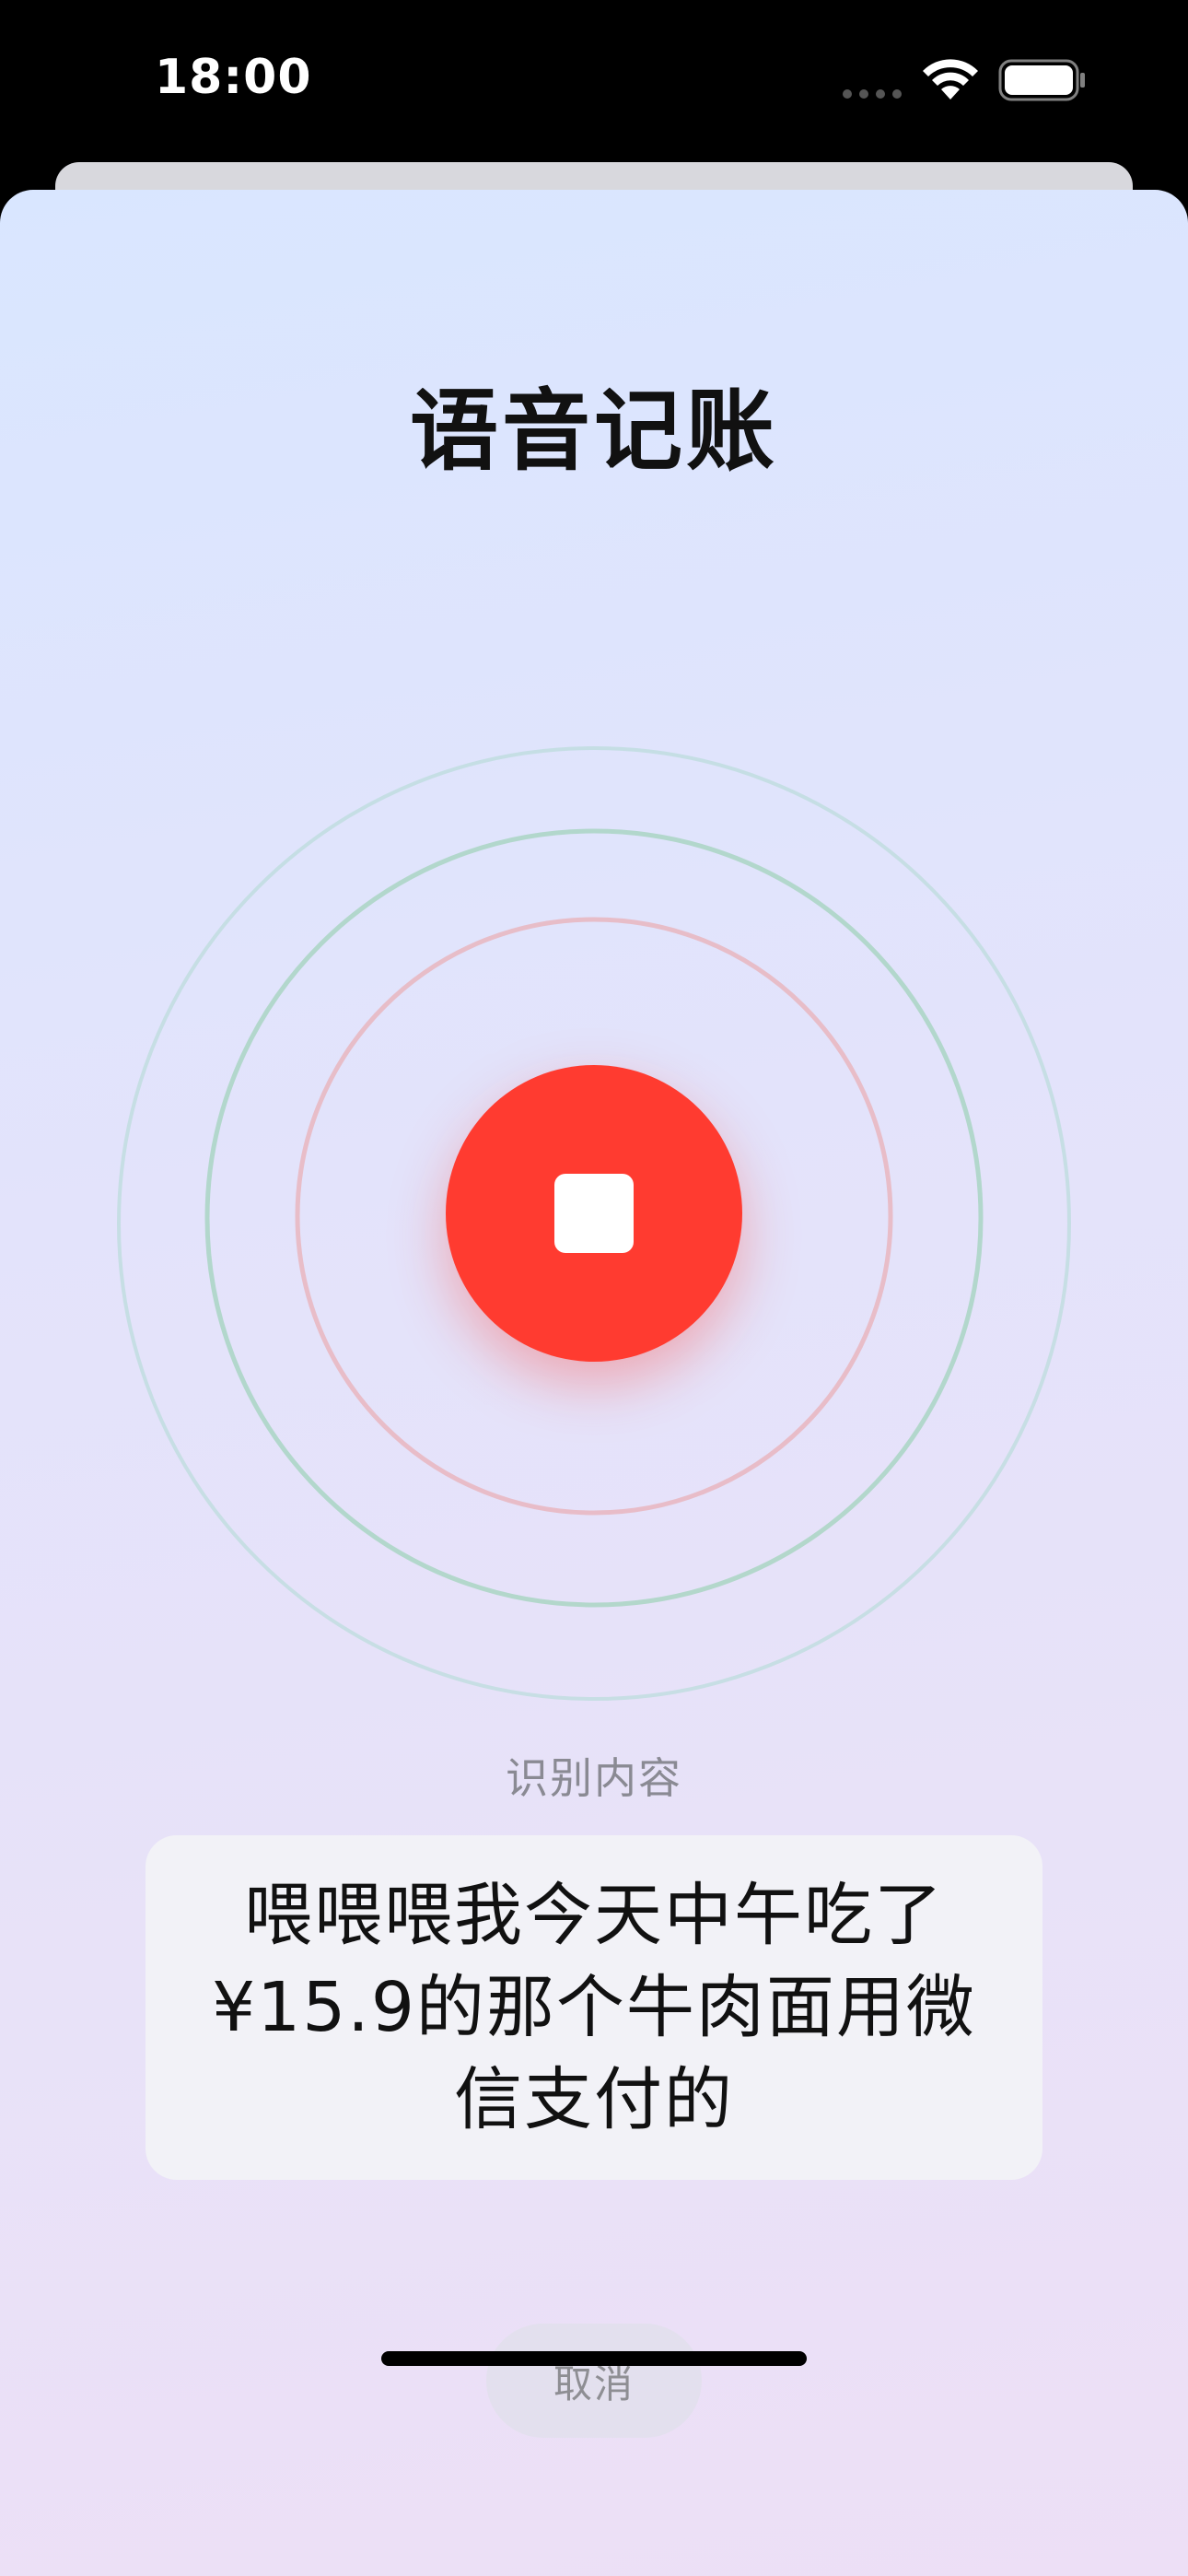 The width and height of the screenshot is (1188, 2576). I want to click on stop-recording-button, so click(594, 1213).